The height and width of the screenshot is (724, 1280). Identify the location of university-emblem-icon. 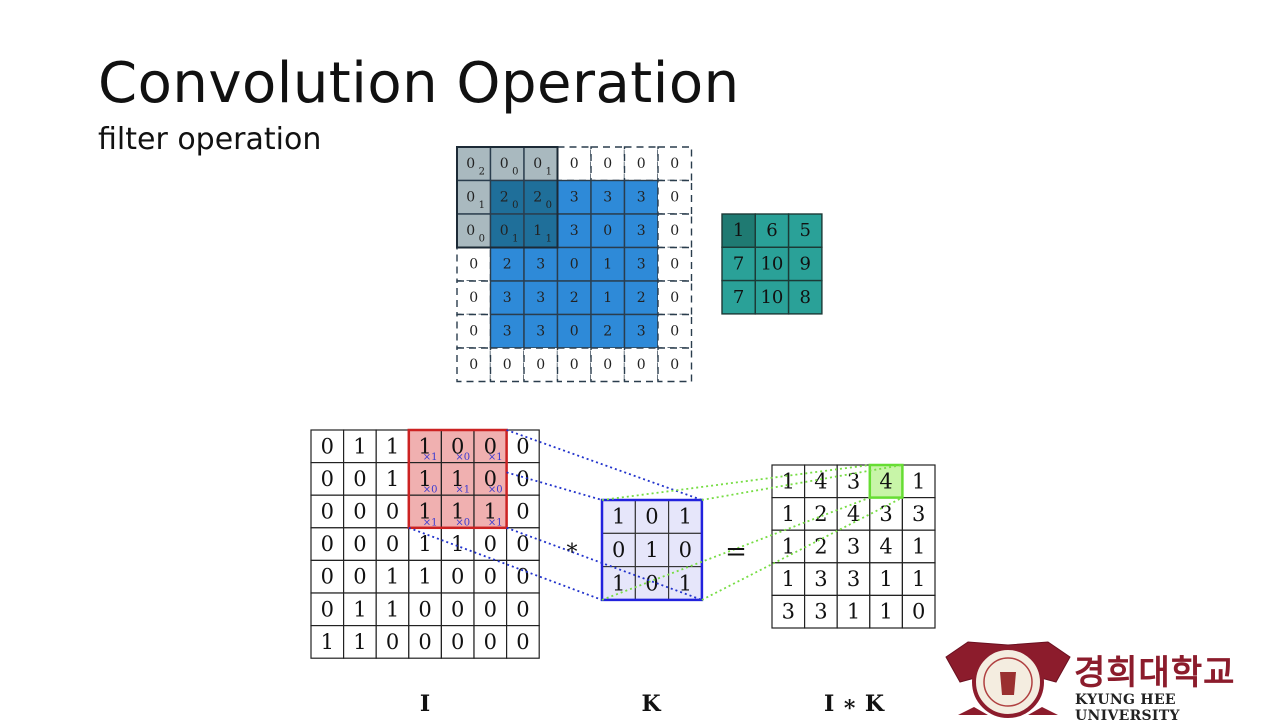
(1008, 679).